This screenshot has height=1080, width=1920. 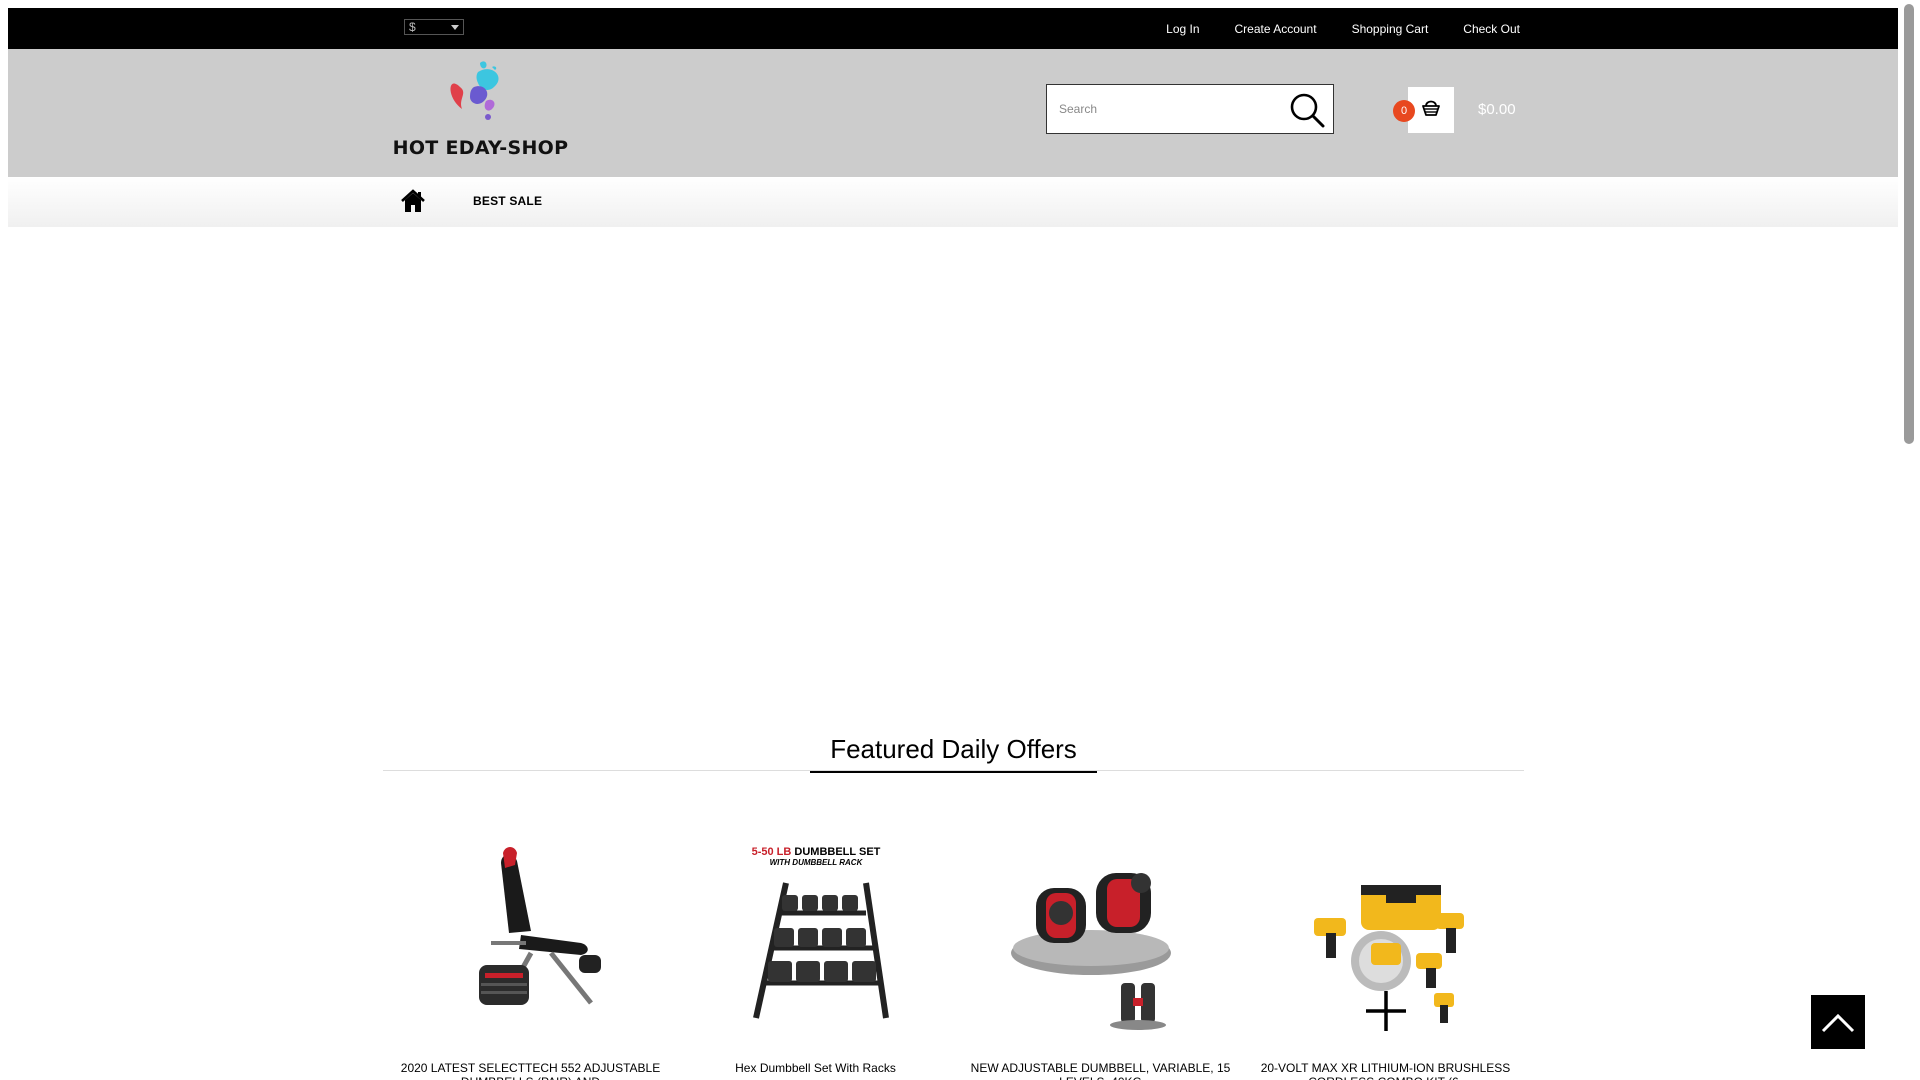 I want to click on search-input, so click(x=1169, y=109).